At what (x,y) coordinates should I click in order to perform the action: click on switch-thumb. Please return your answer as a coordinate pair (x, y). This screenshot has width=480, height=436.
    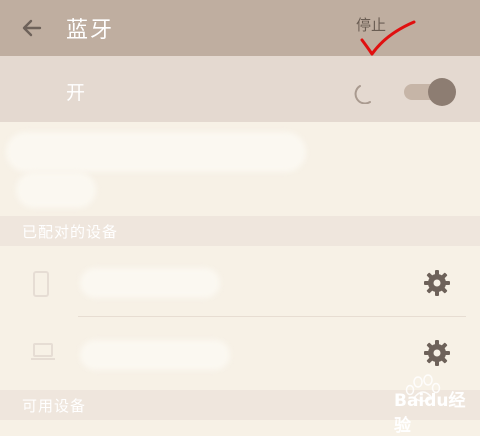
    Looking at the image, I should click on (442, 92).